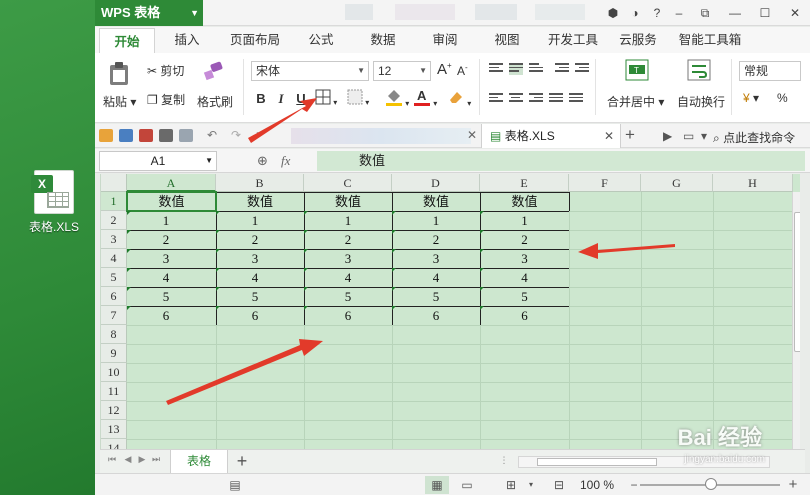 The width and height of the screenshot is (810, 495). I want to click on reading-mode-icon: ⊟, so click(559, 485).